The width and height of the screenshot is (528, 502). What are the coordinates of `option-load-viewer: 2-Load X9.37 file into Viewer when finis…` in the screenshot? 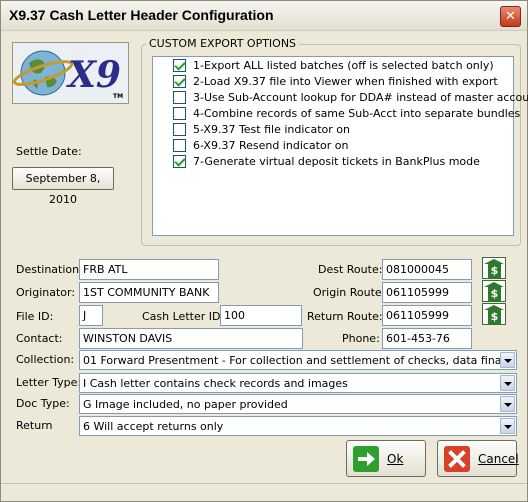 It's located at (343, 82).